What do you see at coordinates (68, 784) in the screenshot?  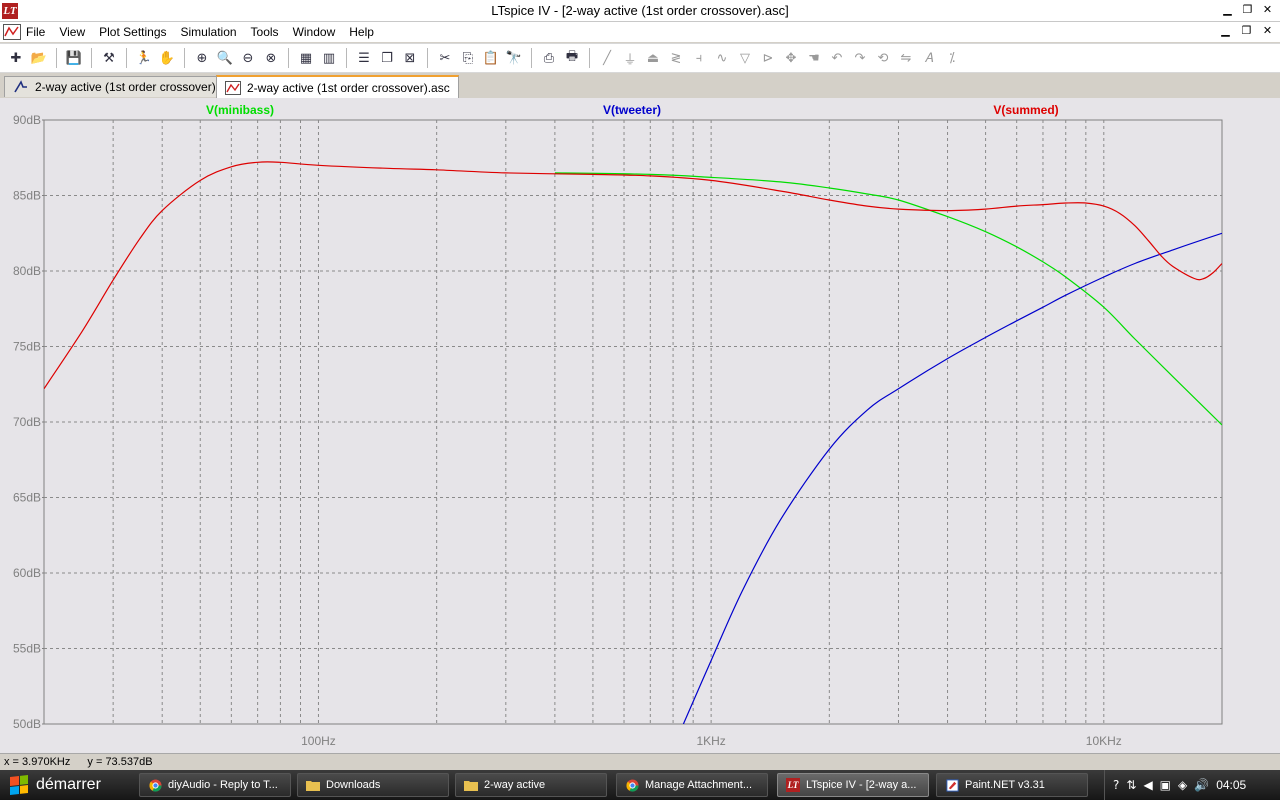 I see `start-label: démarrer` at bounding box center [68, 784].